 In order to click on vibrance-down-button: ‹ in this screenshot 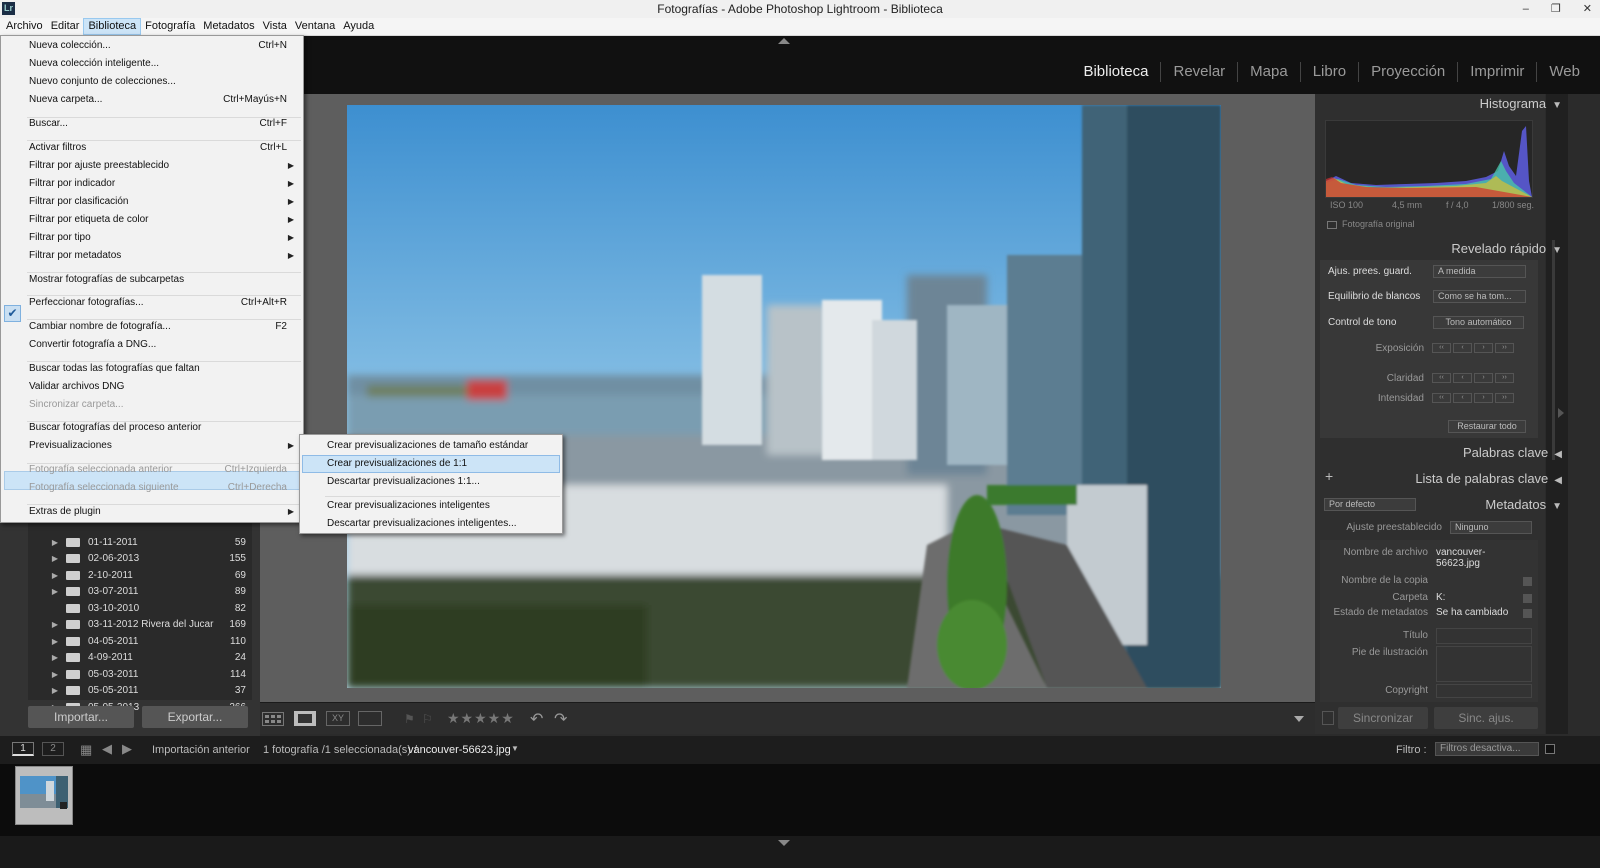, I will do `click(1462, 398)`.